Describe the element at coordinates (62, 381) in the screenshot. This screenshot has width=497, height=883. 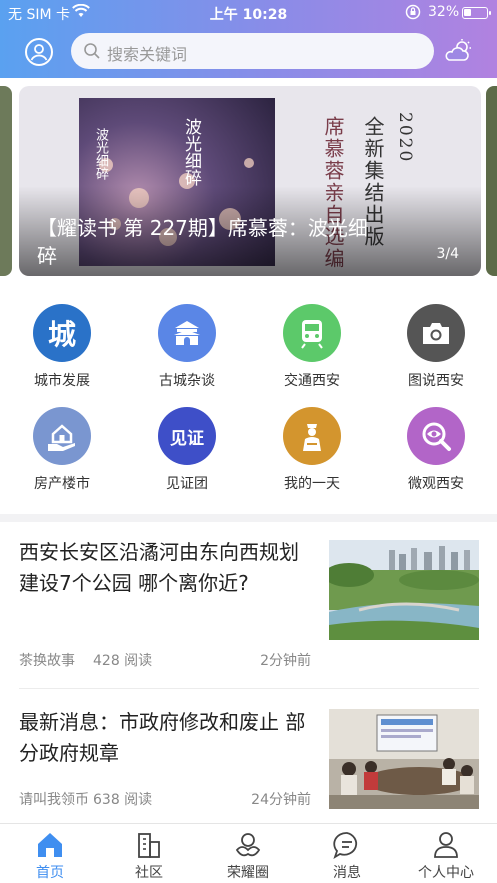
I see `category-label: 城市发展` at that location.